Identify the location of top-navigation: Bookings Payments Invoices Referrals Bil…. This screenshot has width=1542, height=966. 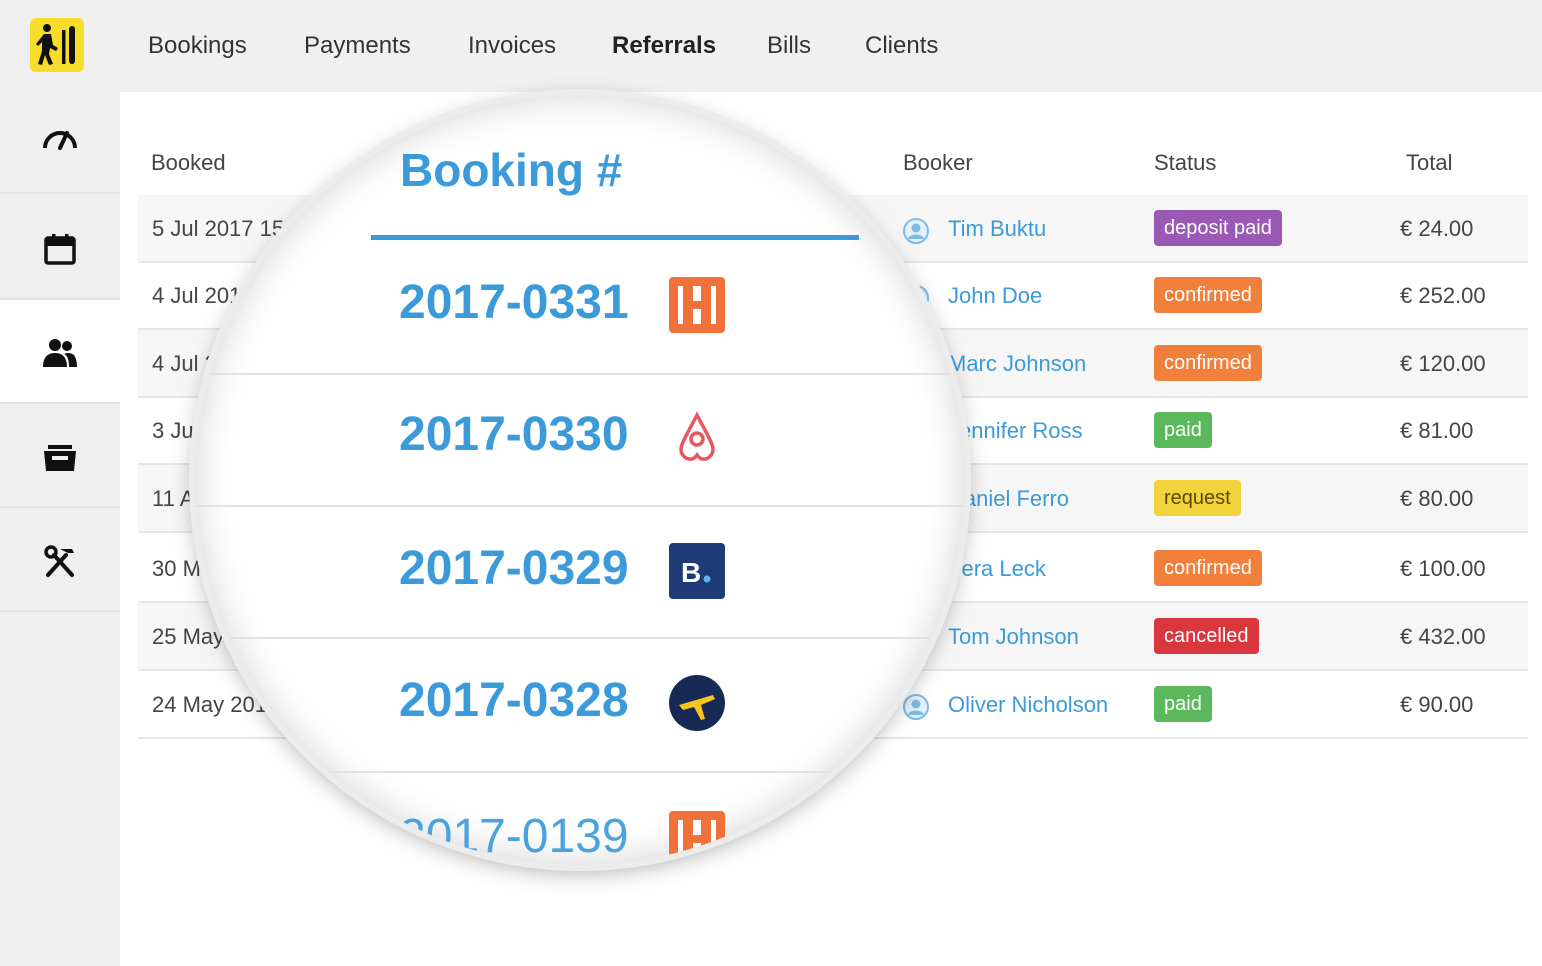
(831, 46).